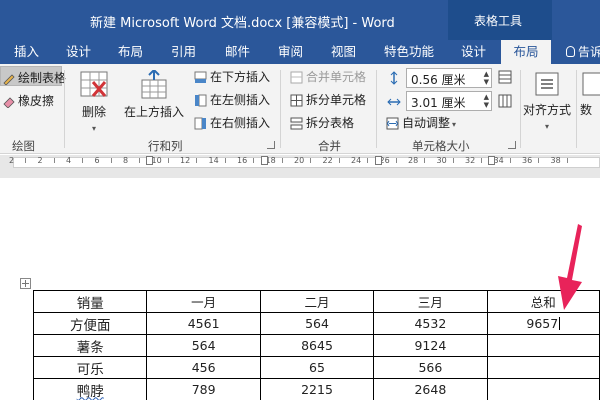  I want to click on table-cell: 2648, so click(430, 389).